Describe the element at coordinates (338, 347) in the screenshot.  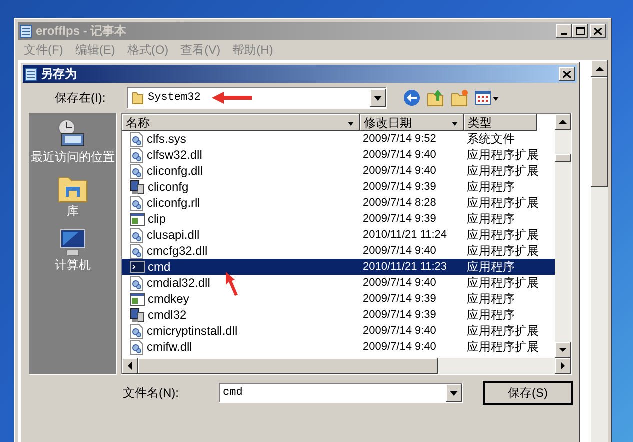
I see `file-row: cmifw.dll 2009/7/14 9:40 应用程序扩展` at that location.